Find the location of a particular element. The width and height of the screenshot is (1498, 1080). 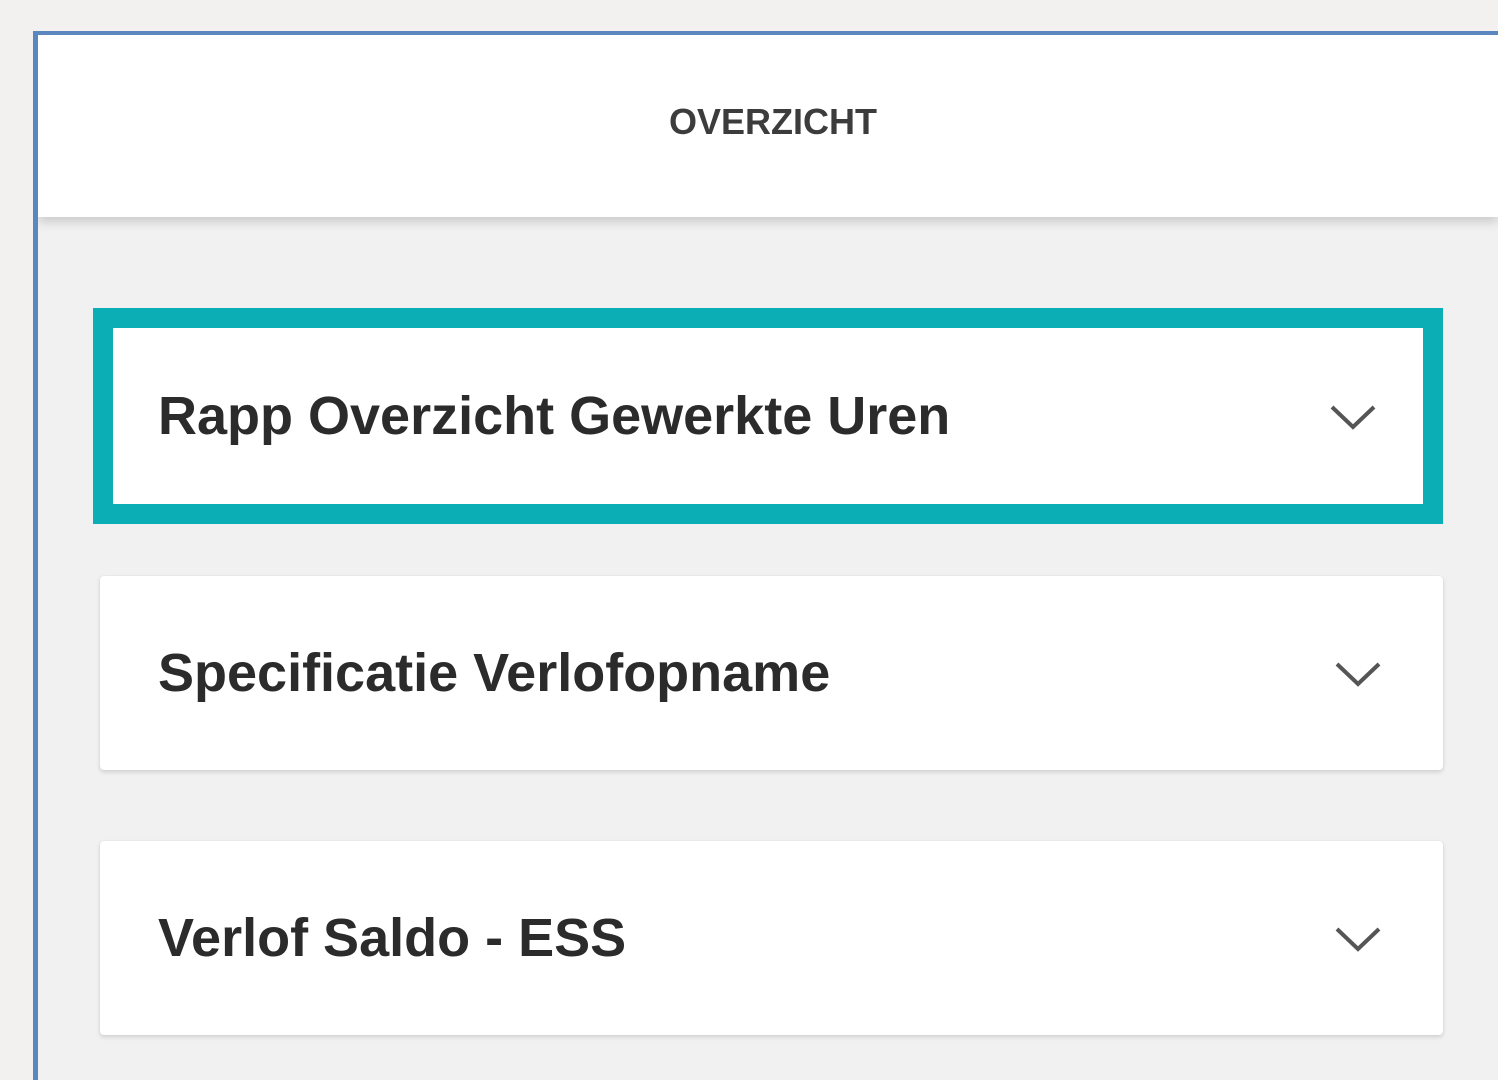

section-label: Rapp Overzicht Gewerkte Uren is located at coordinates (554, 416).